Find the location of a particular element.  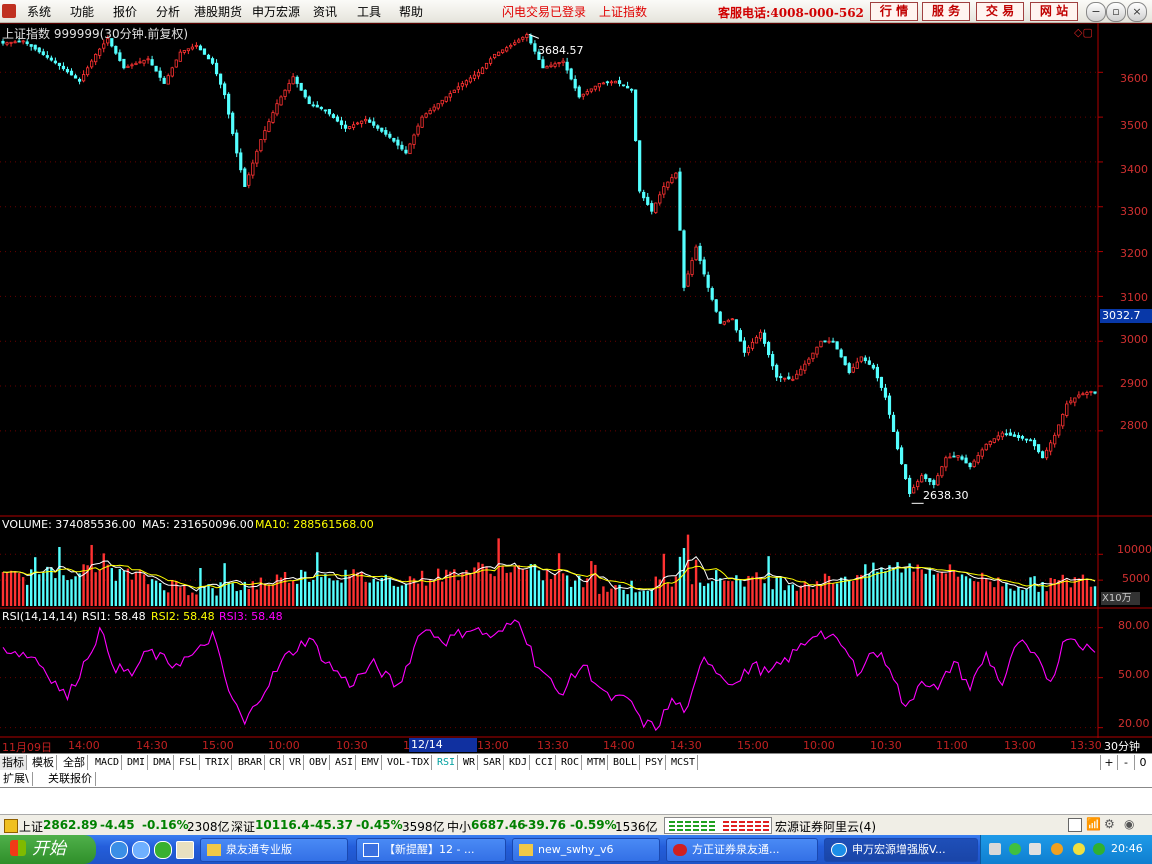

desktop-icon is located at coordinates (185, 850).